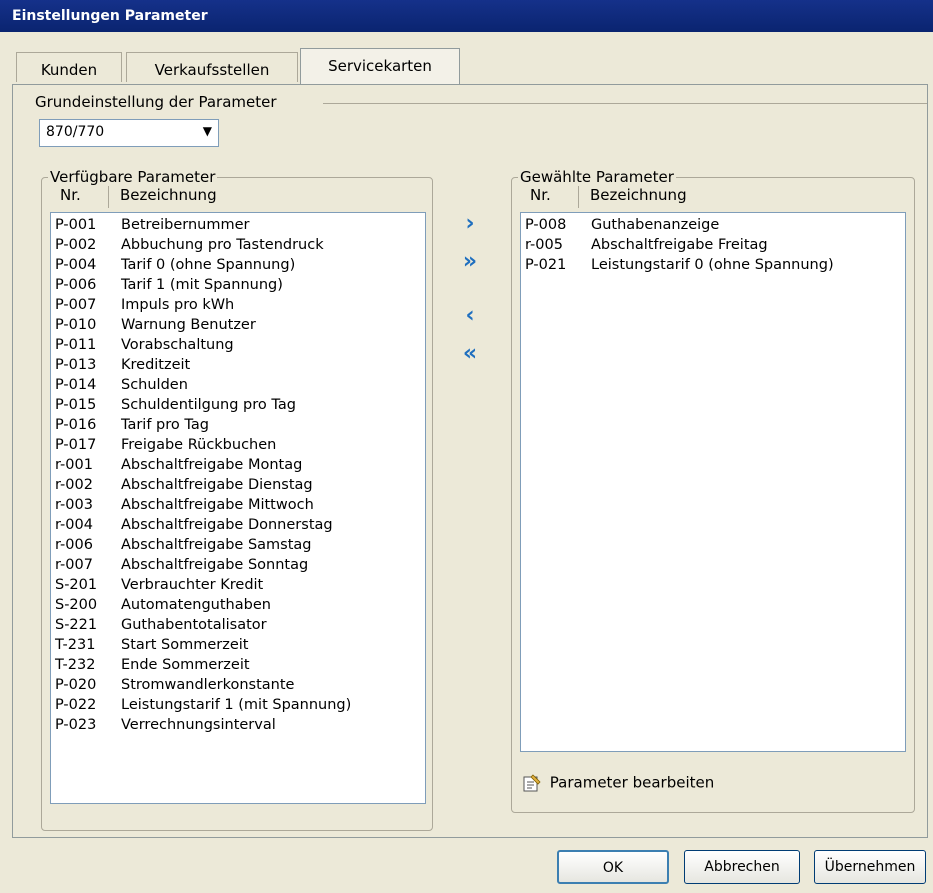  What do you see at coordinates (216, 545) in the screenshot?
I see `item-name: Abschaltfreigabe Samstag` at bounding box center [216, 545].